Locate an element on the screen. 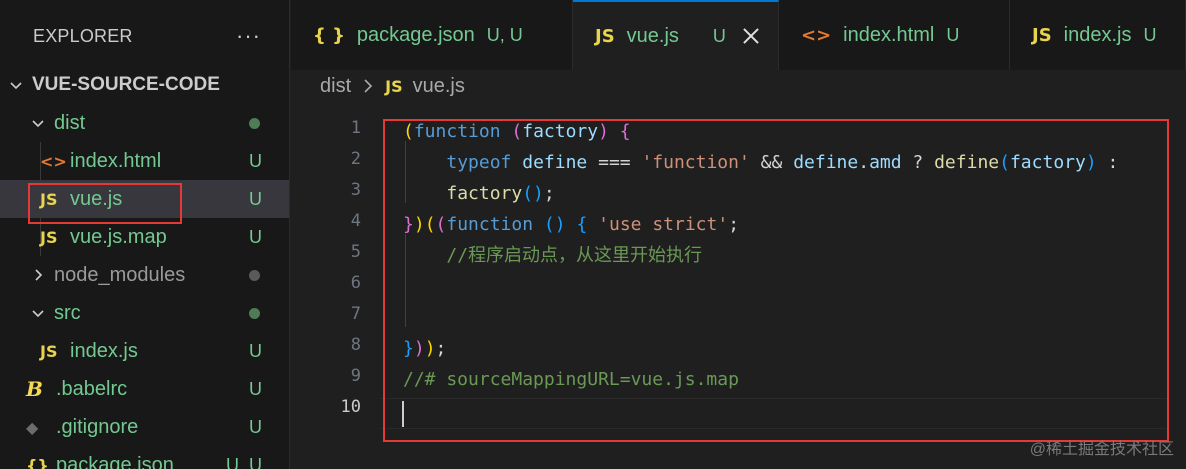 This screenshot has width=1186, height=469. tree-item-label: vue.js is located at coordinates (96, 198).